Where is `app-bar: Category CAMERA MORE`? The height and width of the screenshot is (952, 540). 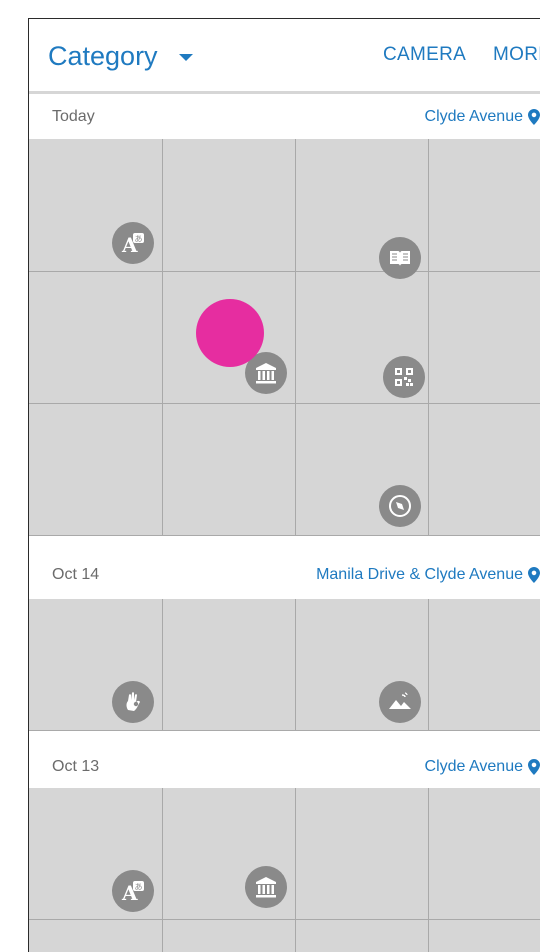 app-bar: Category CAMERA MORE is located at coordinates (284, 55).